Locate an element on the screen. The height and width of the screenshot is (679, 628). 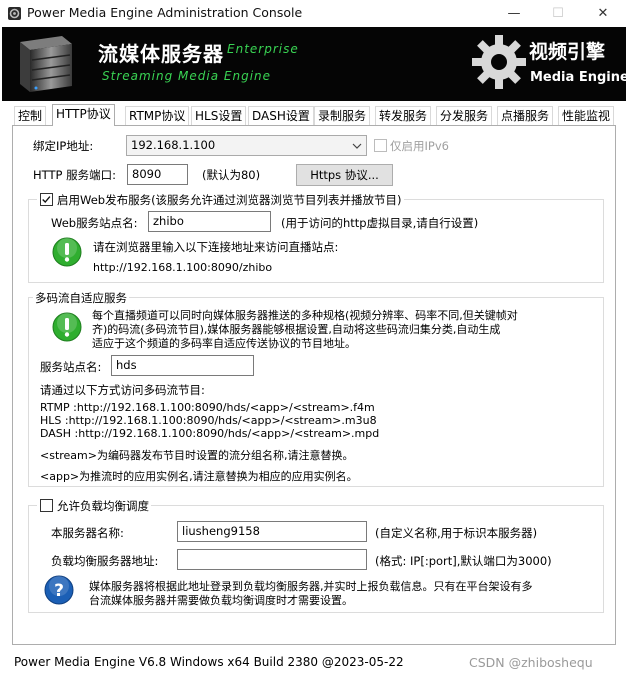
banner-cn-title: 流媒体服务器 is located at coordinates (161, 54).